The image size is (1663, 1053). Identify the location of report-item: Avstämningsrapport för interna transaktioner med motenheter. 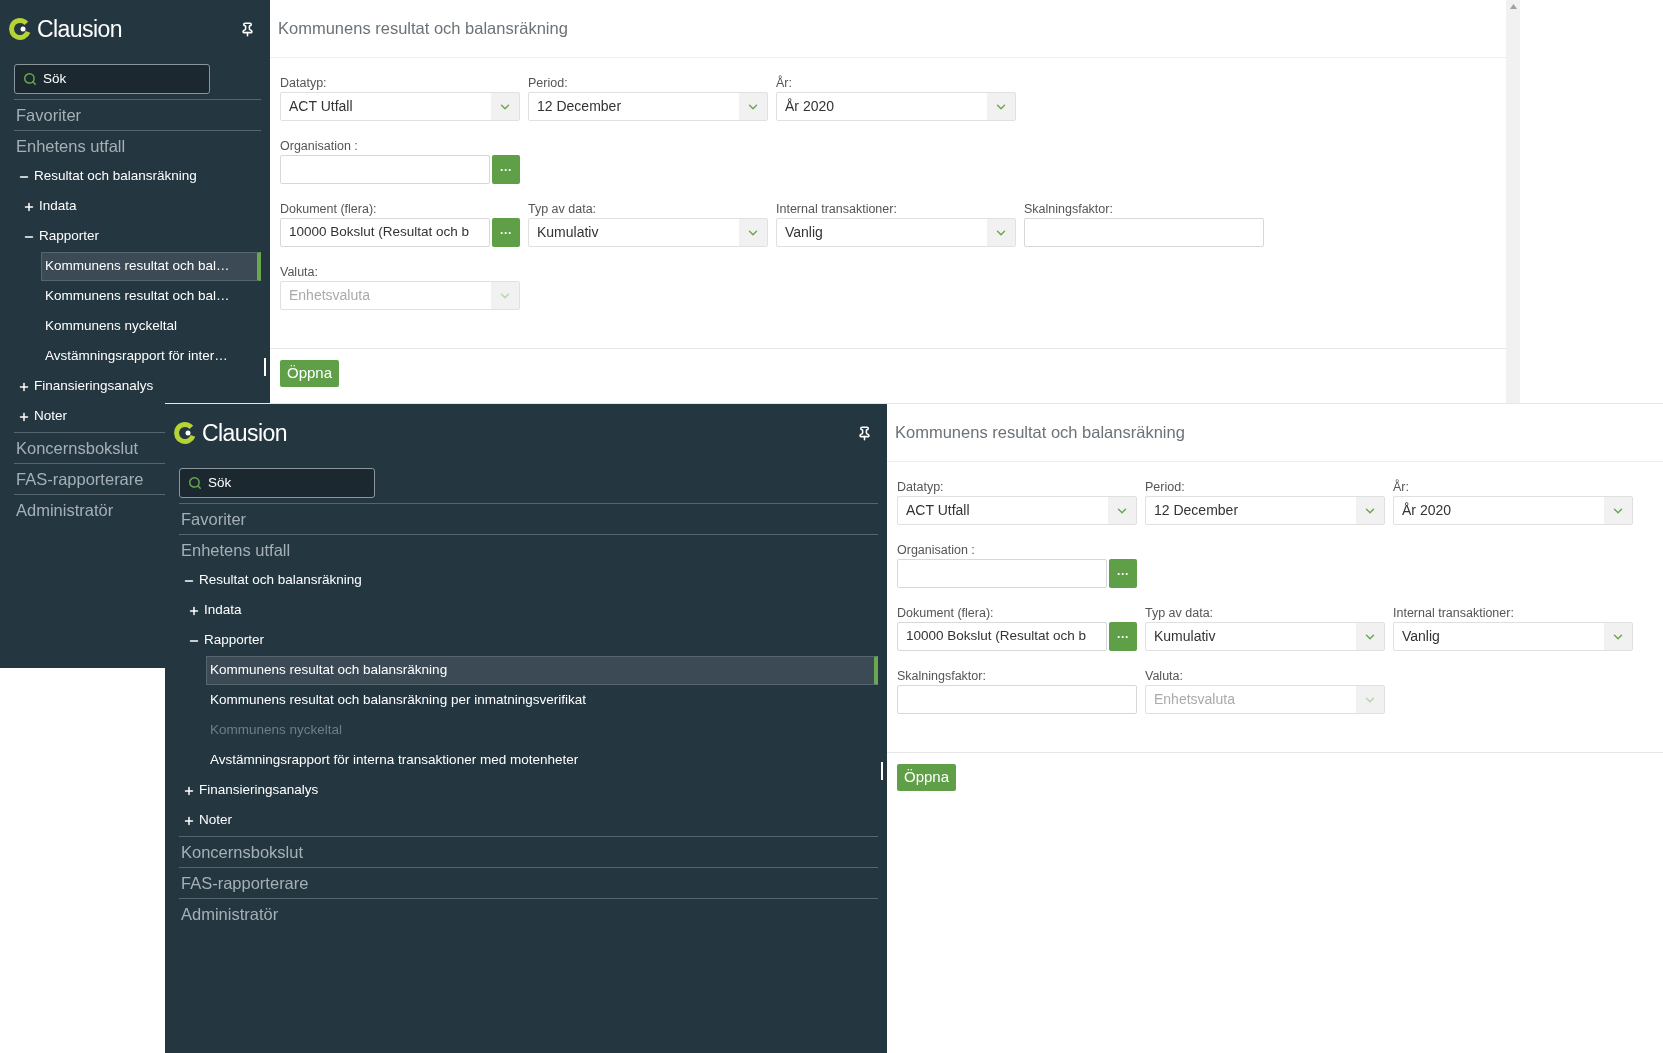
(542, 760).